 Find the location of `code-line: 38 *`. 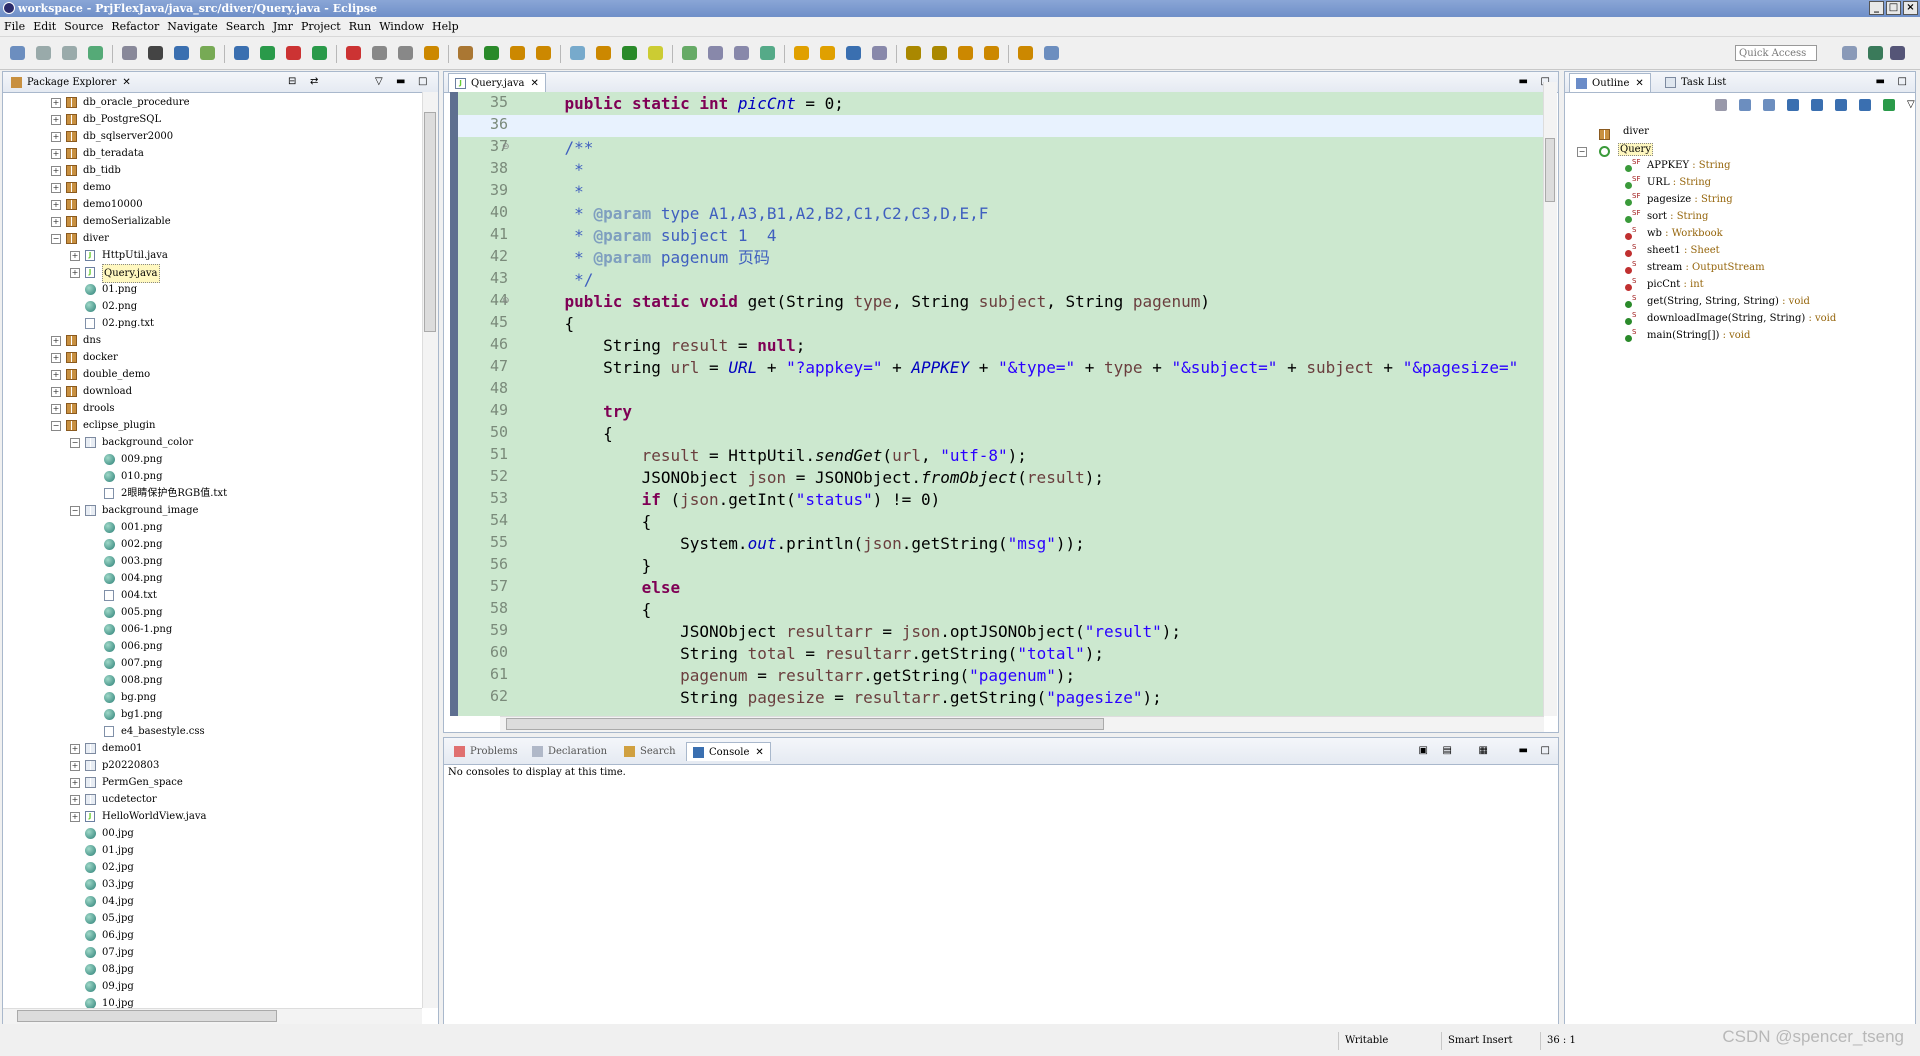

code-line: 38 * is located at coordinates (1001, 170).